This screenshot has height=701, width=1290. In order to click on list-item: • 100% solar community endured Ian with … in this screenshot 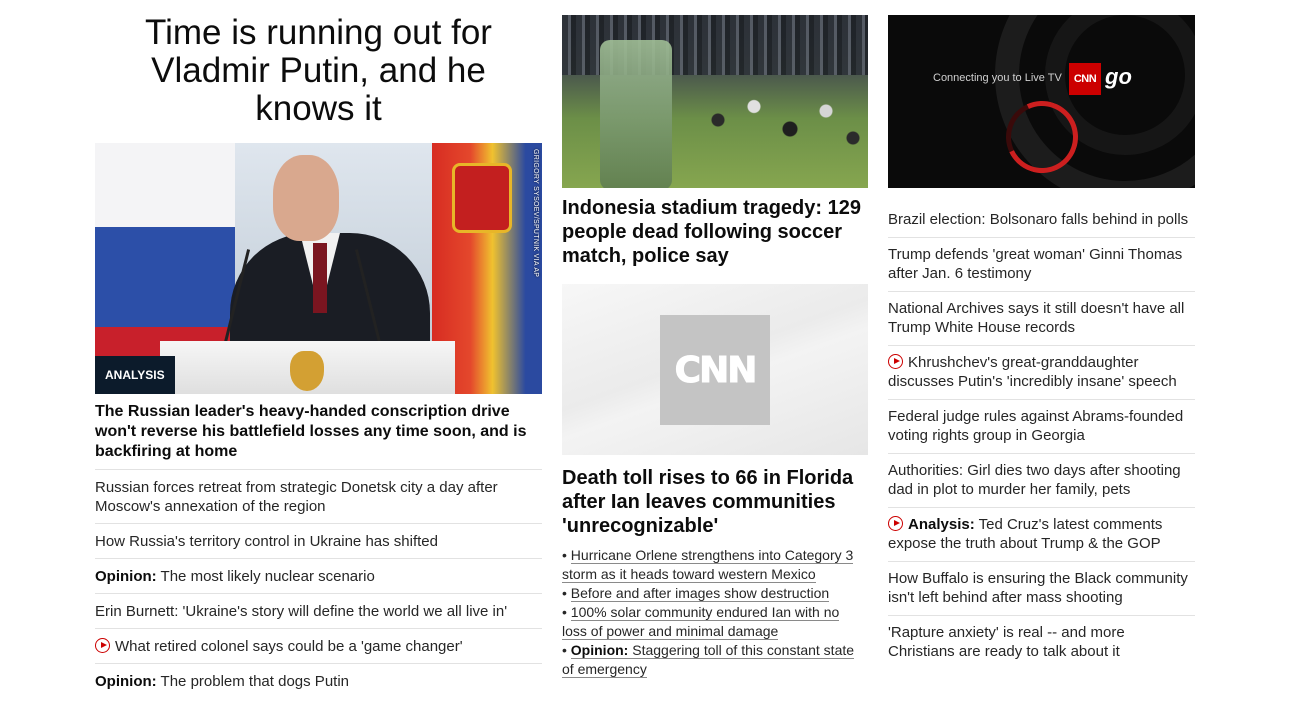, I will do `click(715, 622)`.